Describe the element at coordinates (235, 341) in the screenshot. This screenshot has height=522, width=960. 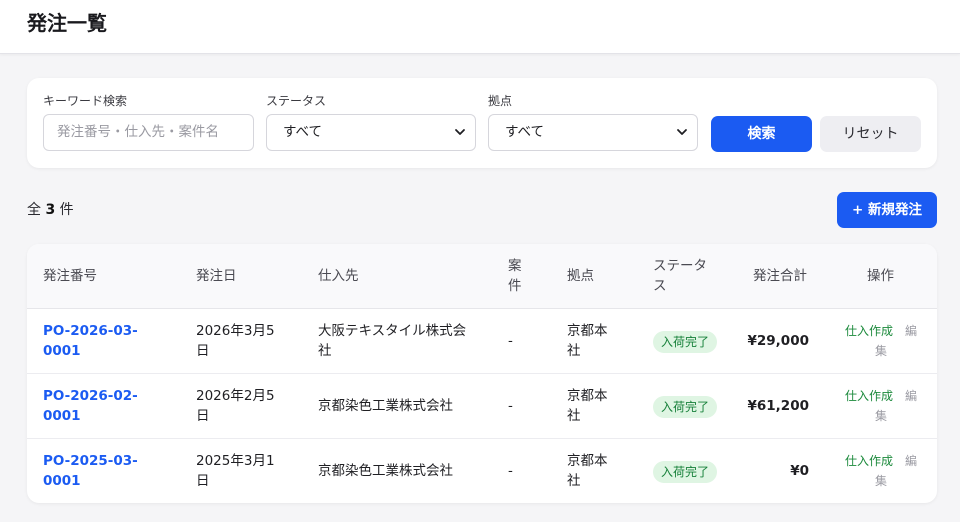
I see `order-date: 2026年3月5 日` at that location.